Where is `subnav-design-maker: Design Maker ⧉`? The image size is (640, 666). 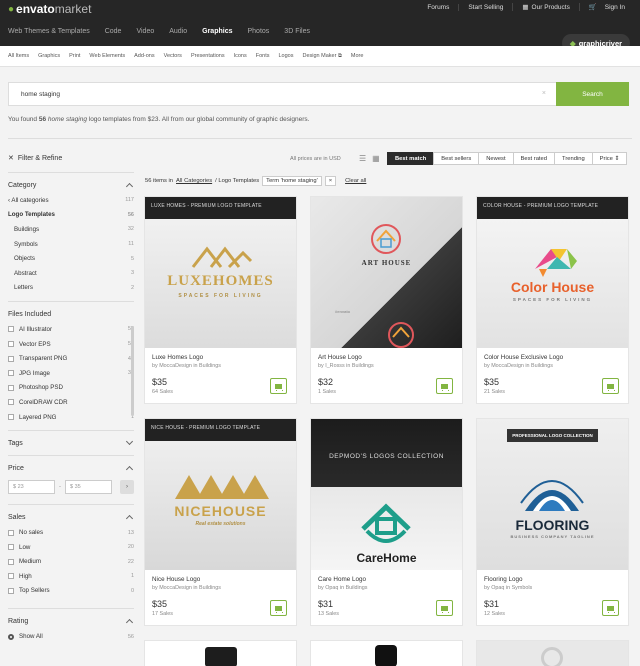 subnav-design-maker: Design Maker ⧉ is located at coordinates (322, 56).